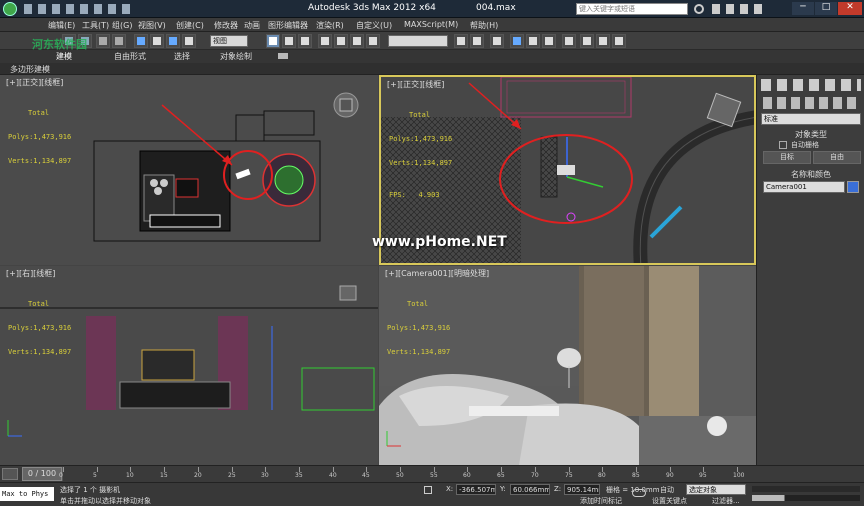 The width and height of the screenshot is (864, 506). I want to click on timeline-tick-label: 15, so click(164, 475).